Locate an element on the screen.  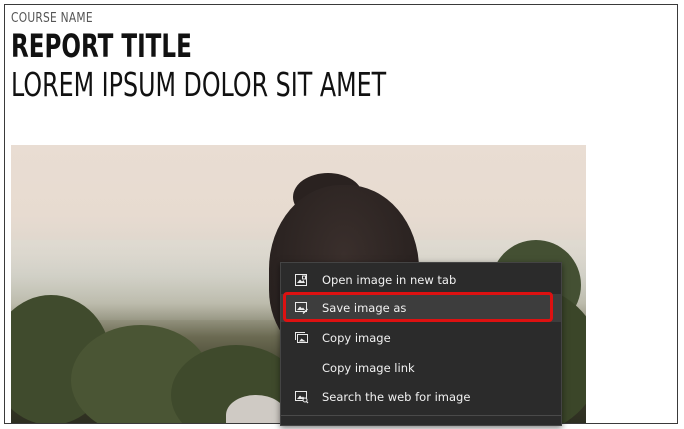
menu-item-copy-image-link: Copy image link is located at coordinates (421, 368).